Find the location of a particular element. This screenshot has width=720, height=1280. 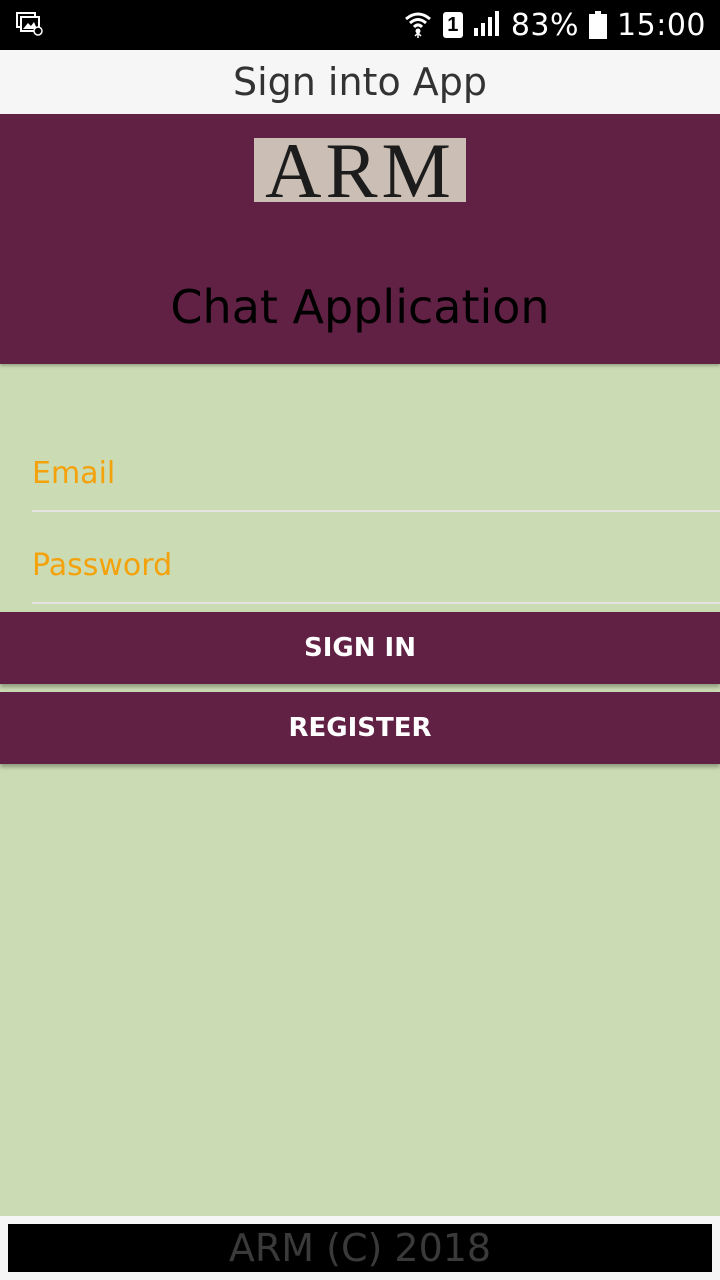

email-field is located at coordinates (376, 473).